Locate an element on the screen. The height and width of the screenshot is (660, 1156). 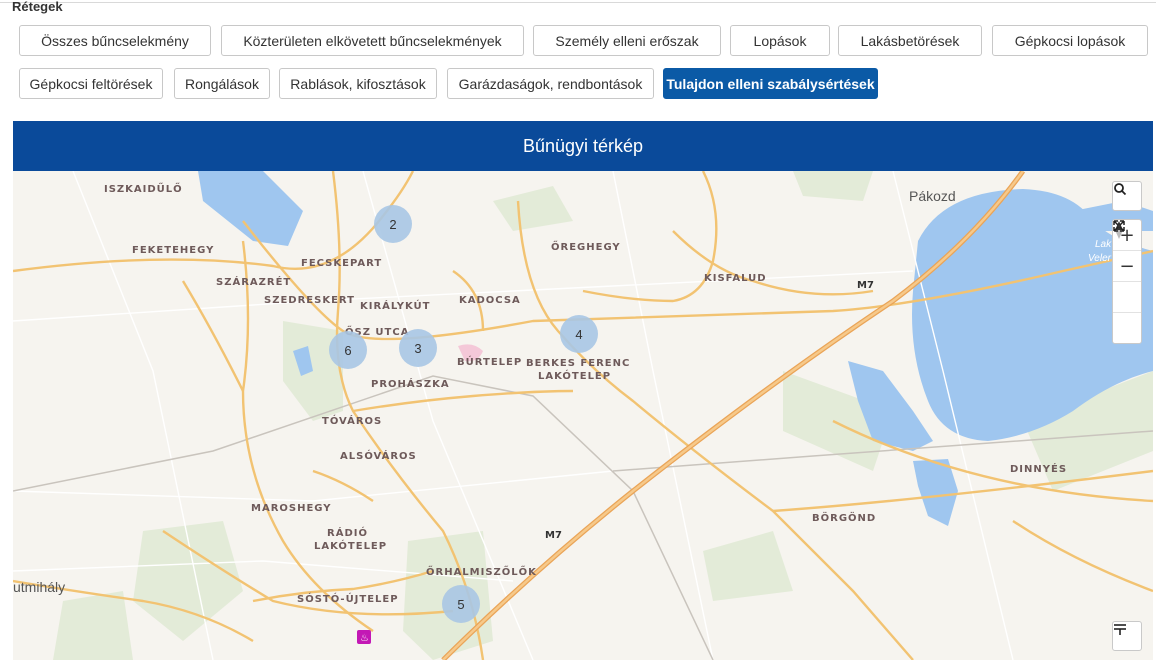
cluster-marker: 3 is located at coordinates (418, 348).